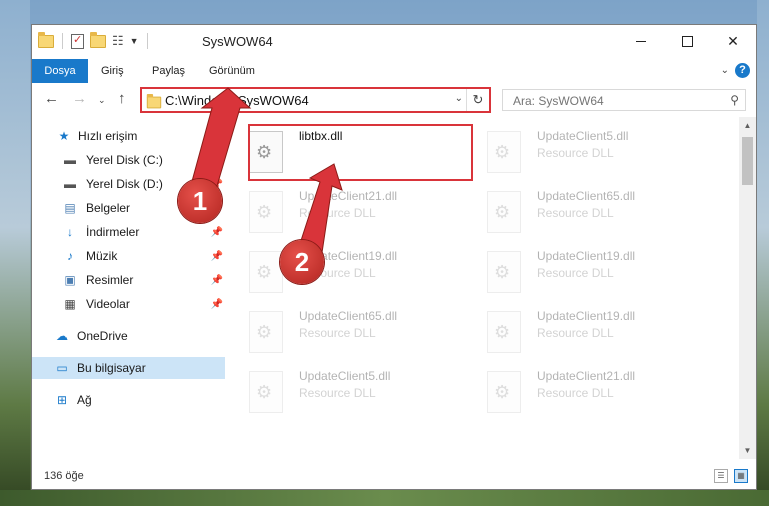 The width and height of the screenshot is (769, 506). Describe the element at coordinates (265, 177) in the screenshot. I see `annotation-arrows` at that location.